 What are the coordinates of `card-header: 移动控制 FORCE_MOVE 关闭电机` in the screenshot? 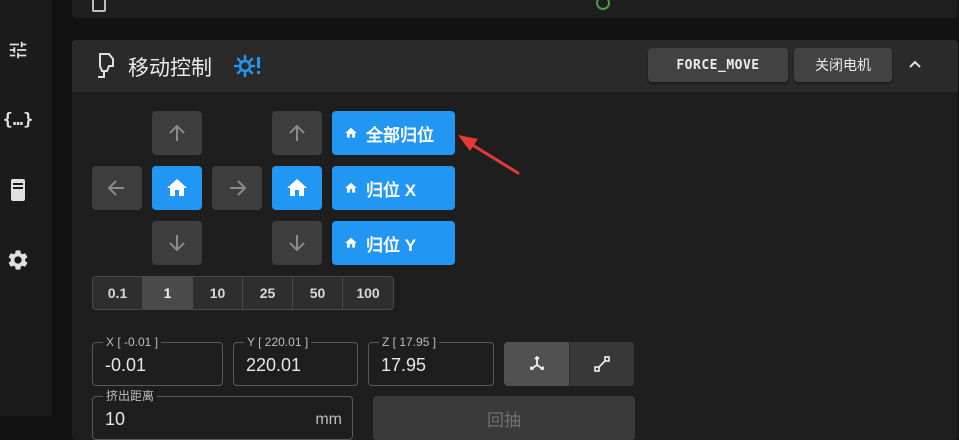 It's located at (515, 66).